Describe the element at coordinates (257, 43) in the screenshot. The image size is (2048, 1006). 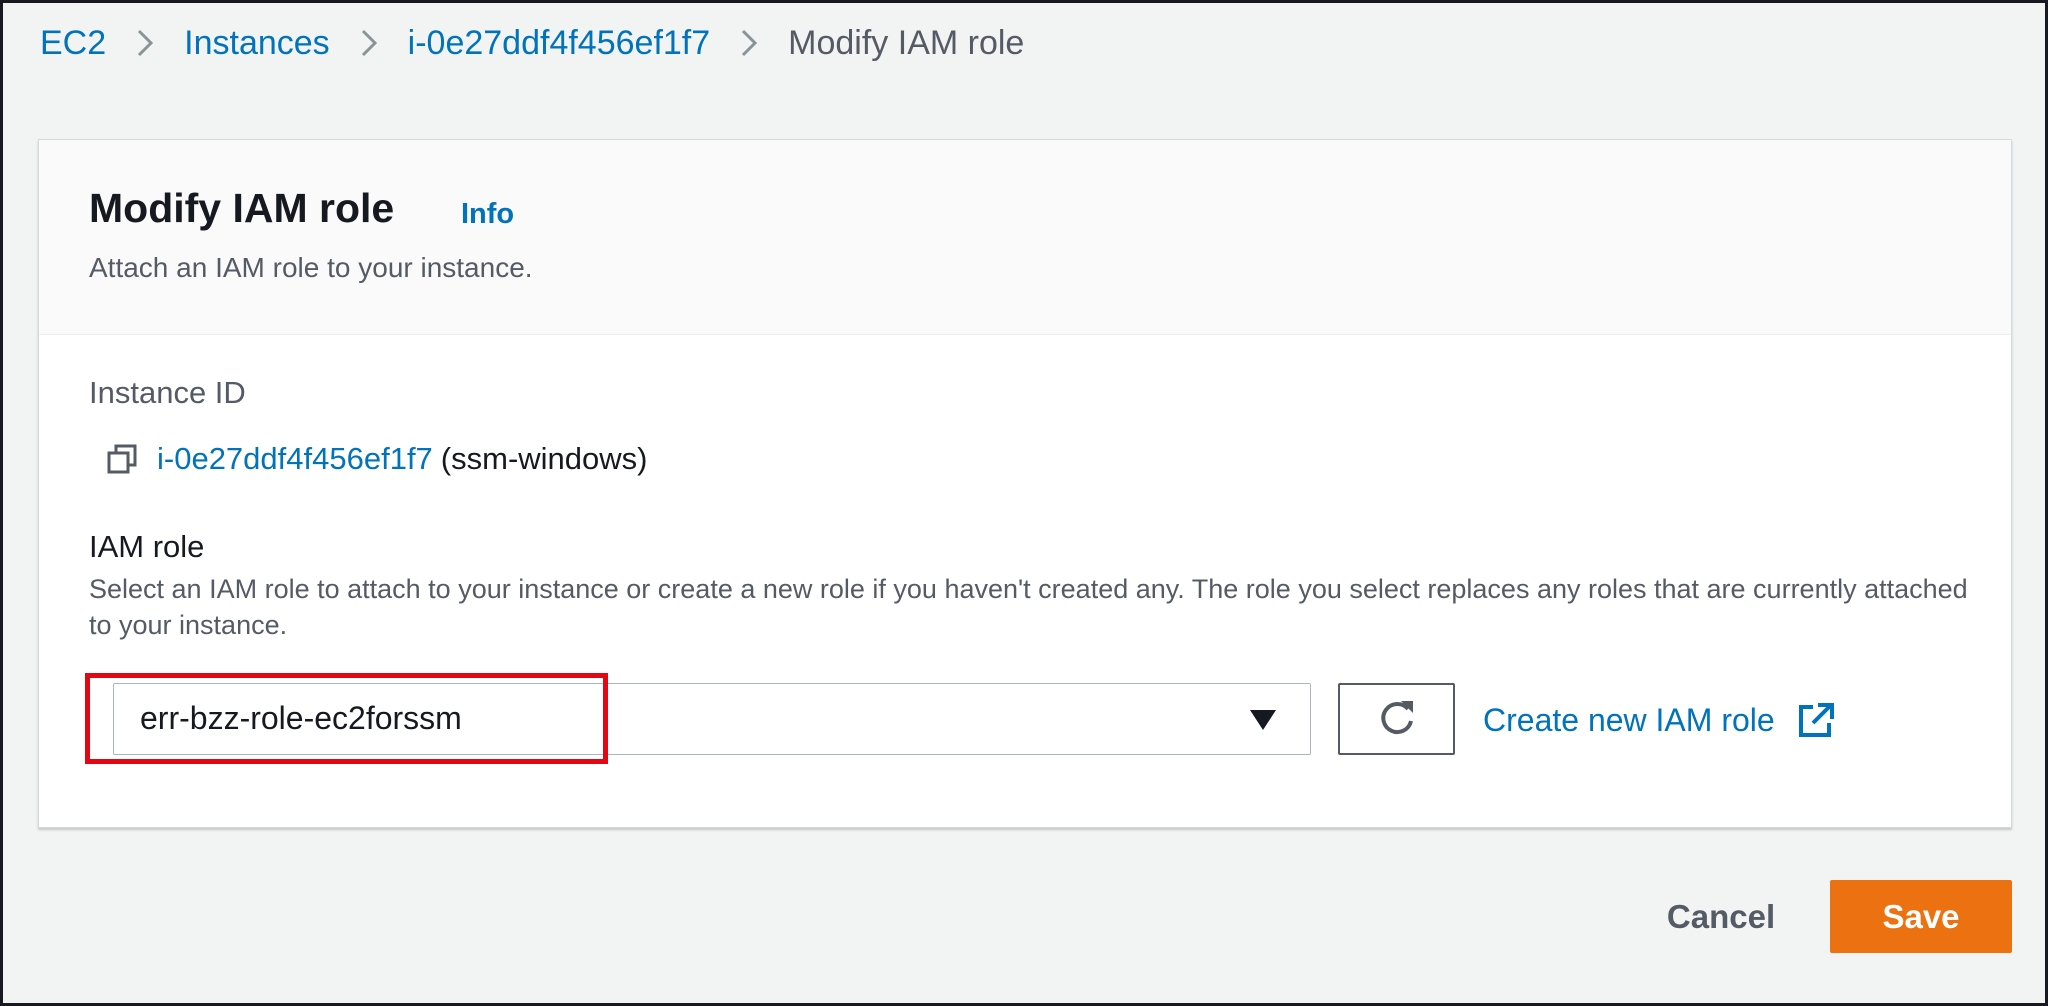
I see `breadcrumb-instances: Instances` at that location.